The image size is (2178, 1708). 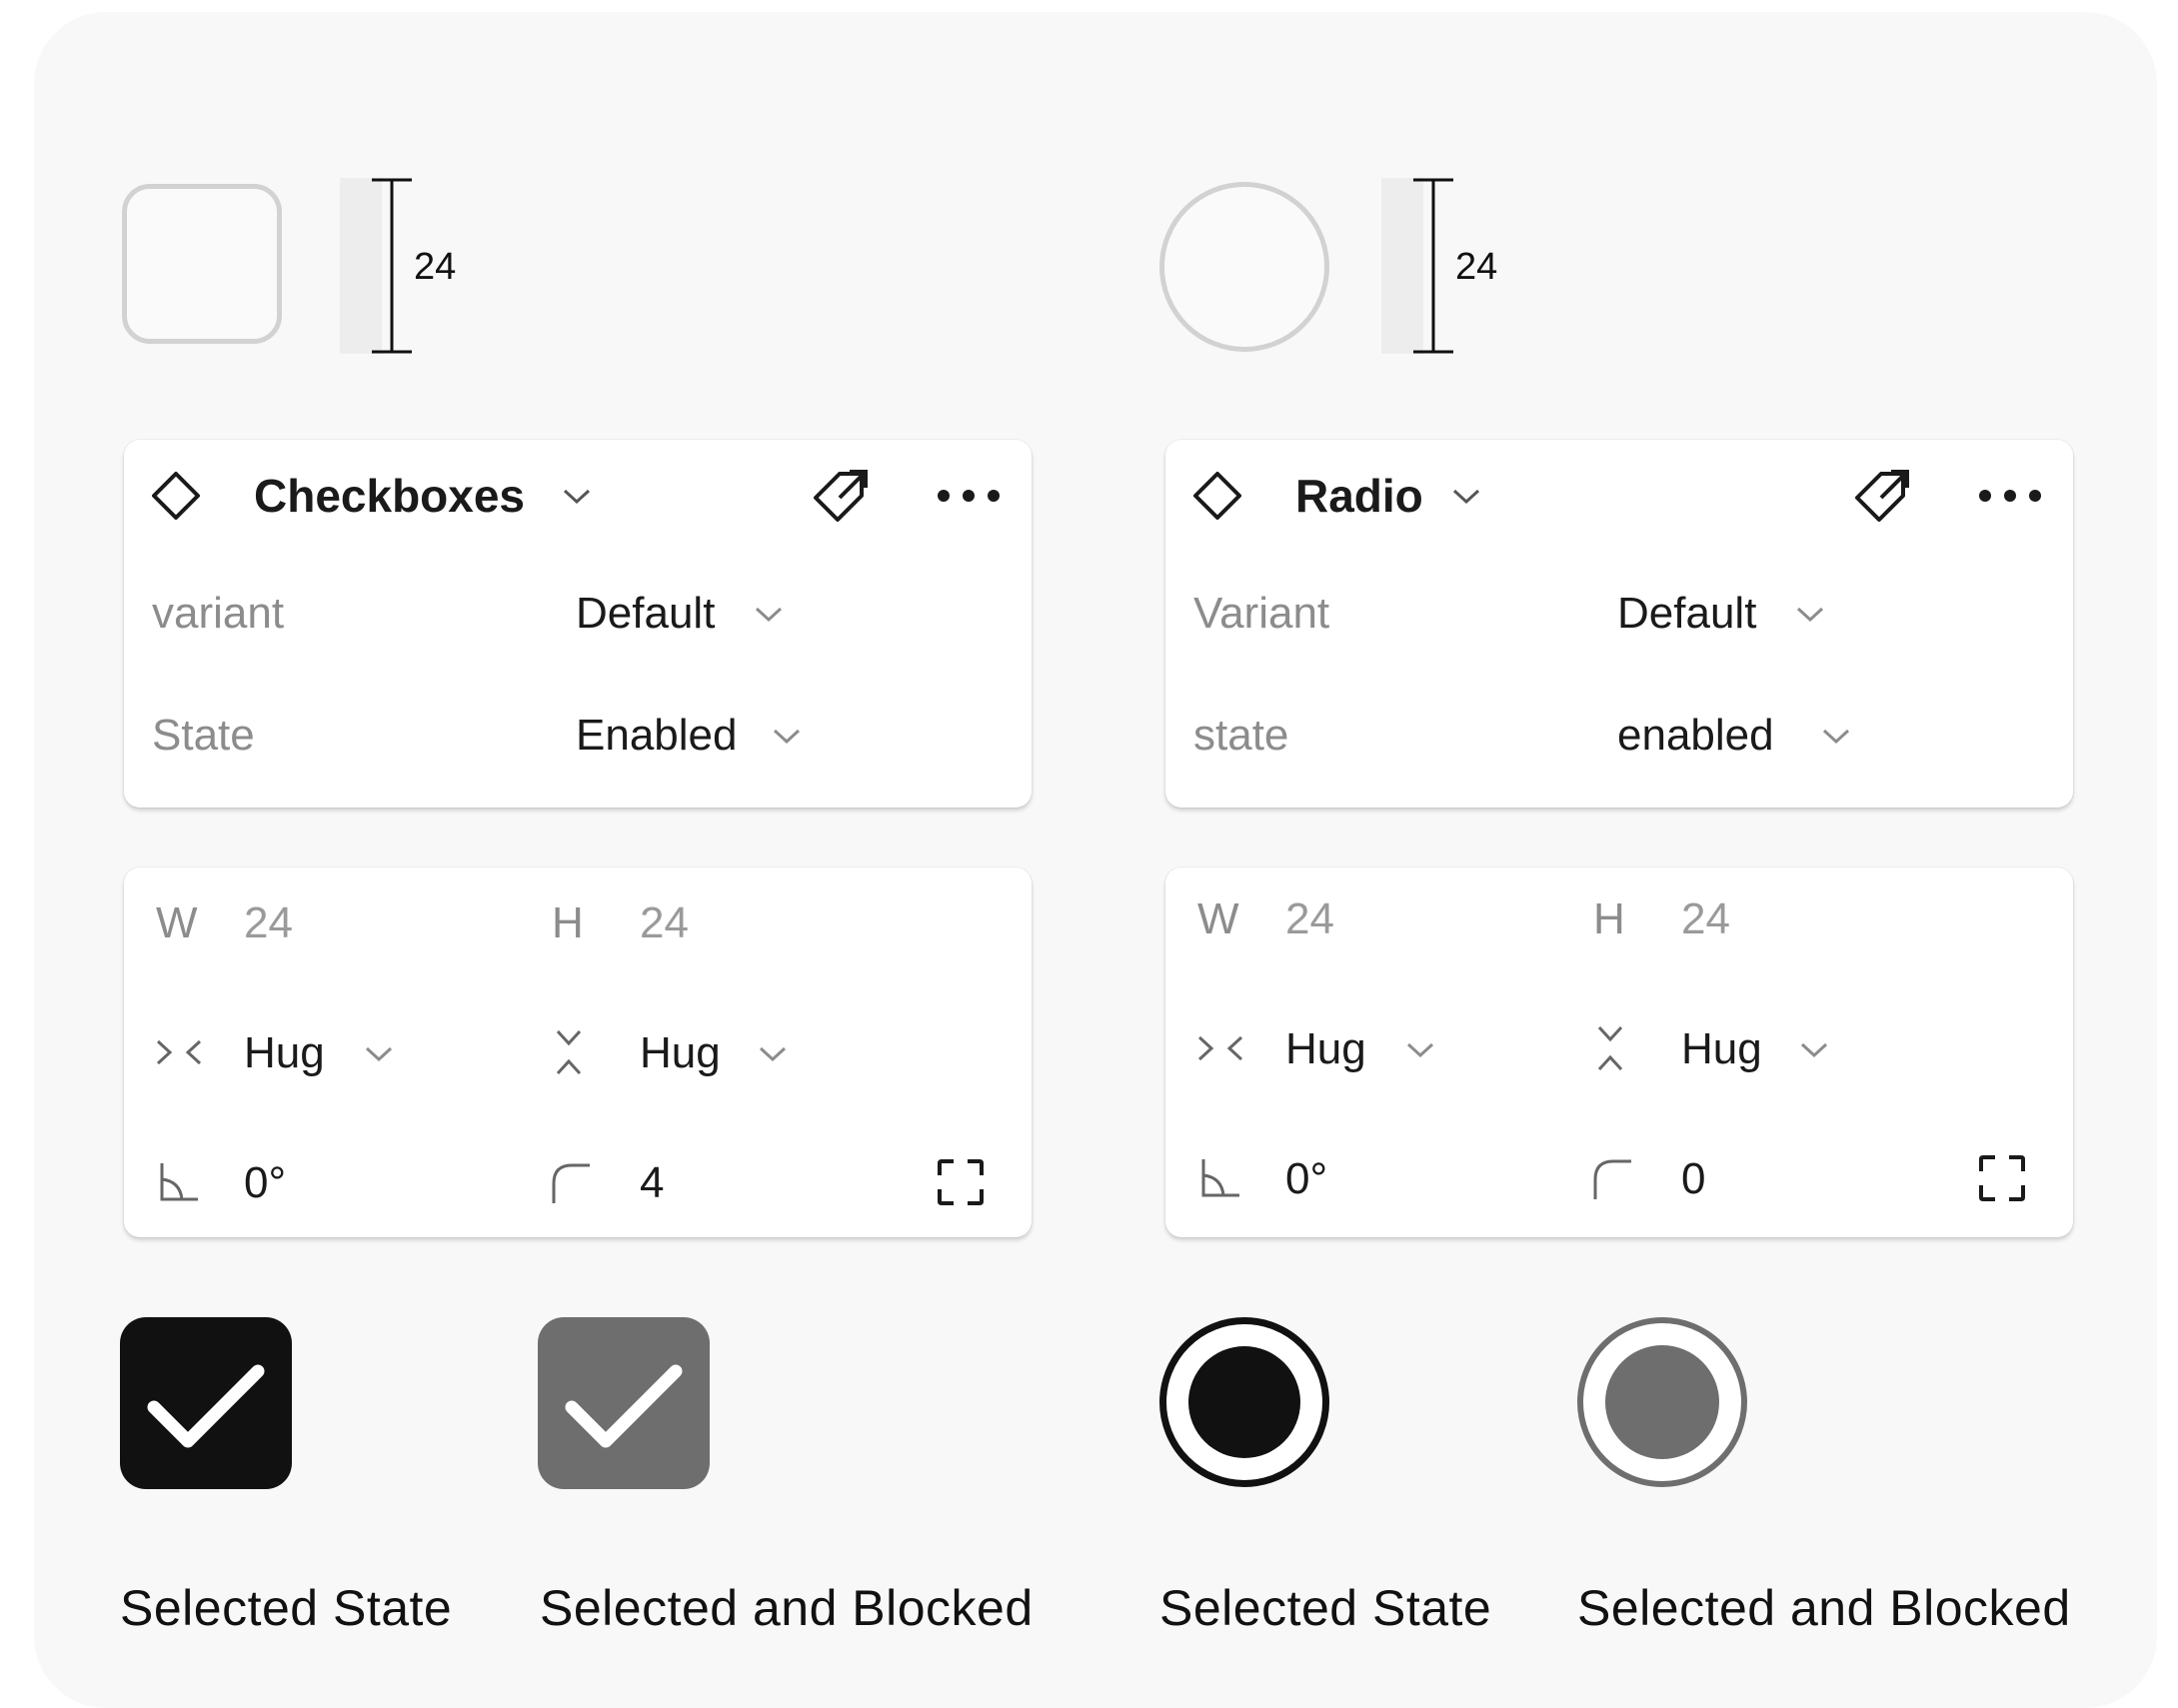 What do you see at coordinates (656, 736) in the screenshot?
I see `property-value-state: Enabled` at bounding box center [656, 736].